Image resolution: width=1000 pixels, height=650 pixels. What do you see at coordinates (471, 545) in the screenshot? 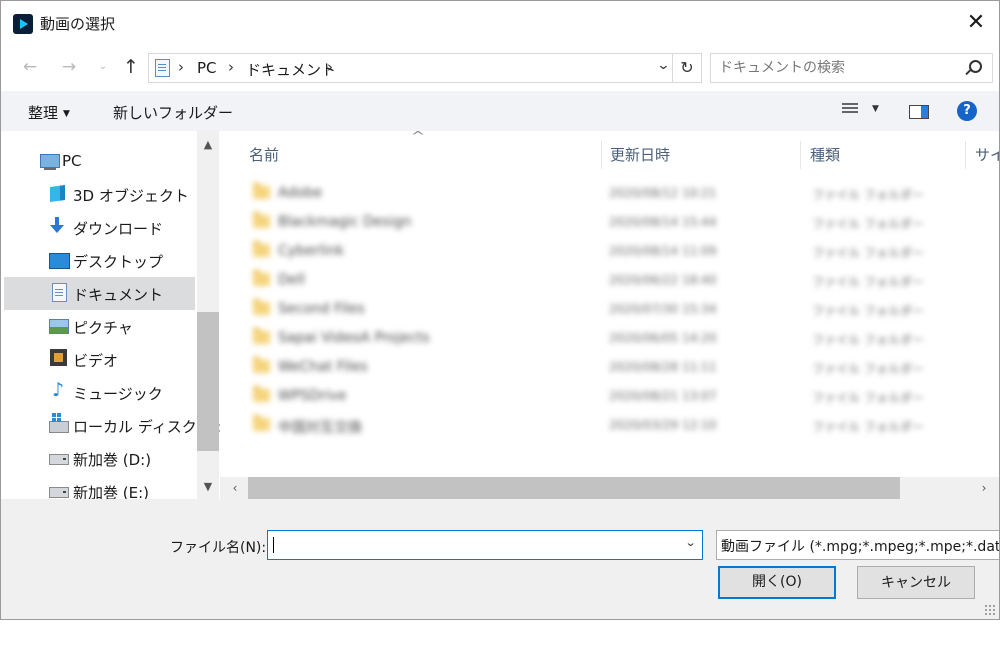
I see `filename-input` at bounding box center [471, 545].